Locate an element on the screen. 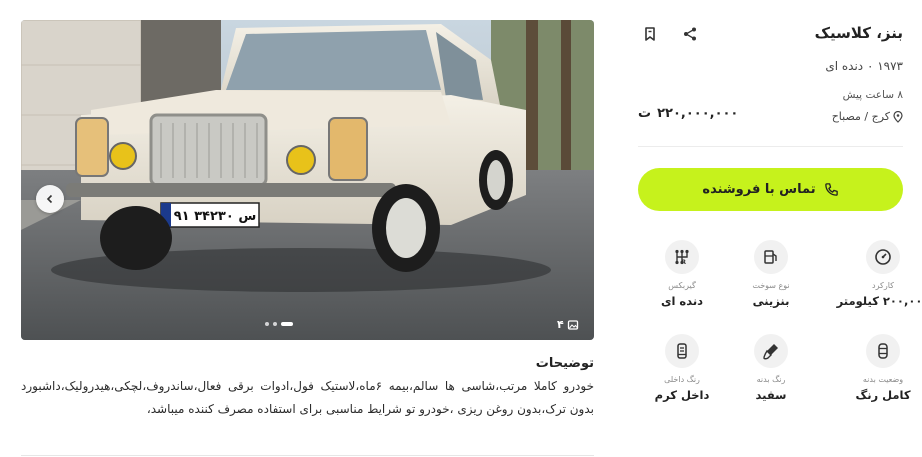 This screenshot has width=922, height=457. spec-body-condition: وضعیت بدنه کامل رنگ is located at coordinates (880, 368).